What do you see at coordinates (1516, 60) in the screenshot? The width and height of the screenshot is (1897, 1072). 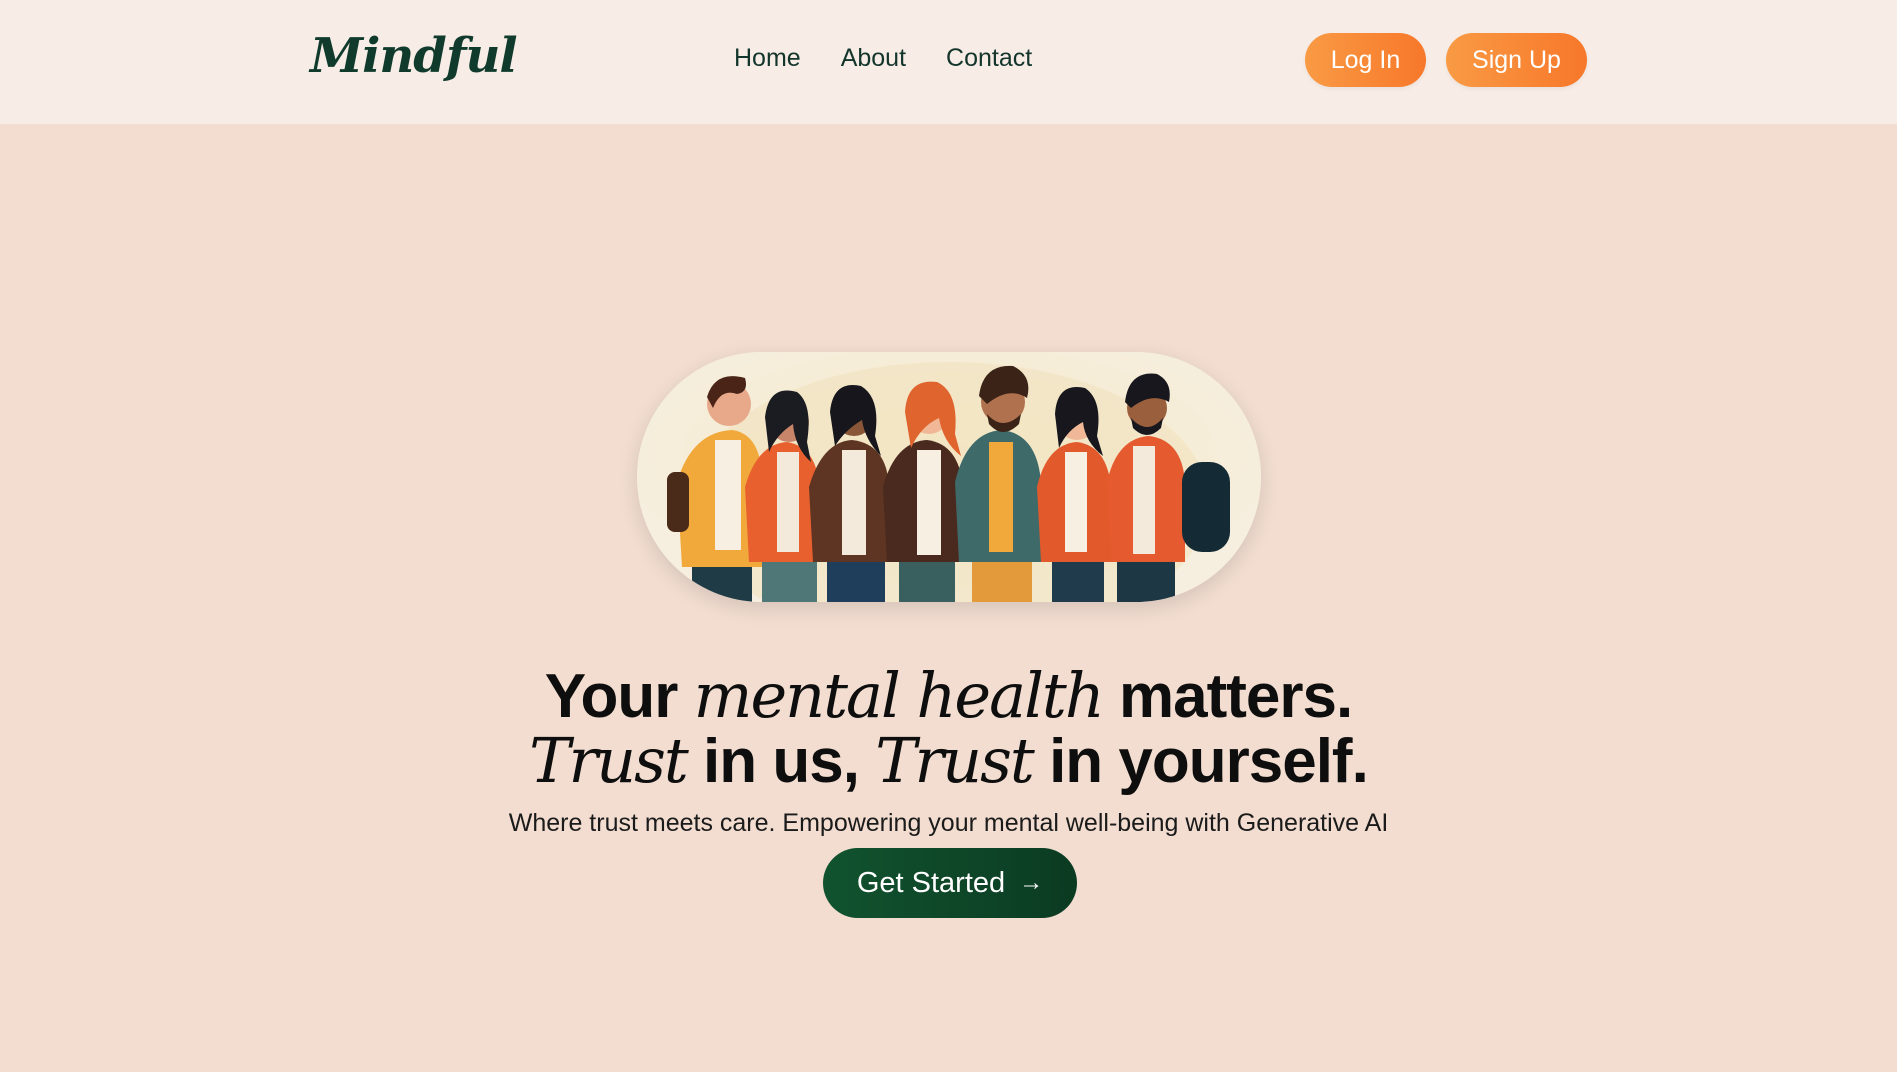 I see `signup-button: Sign Up` at bounding box center [1516, 60].